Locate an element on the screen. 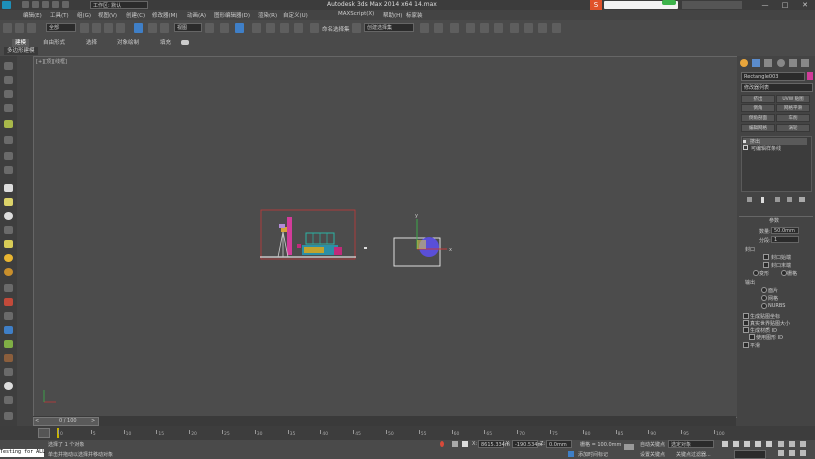  time-tag-icon is located at coordinates (571, 454).